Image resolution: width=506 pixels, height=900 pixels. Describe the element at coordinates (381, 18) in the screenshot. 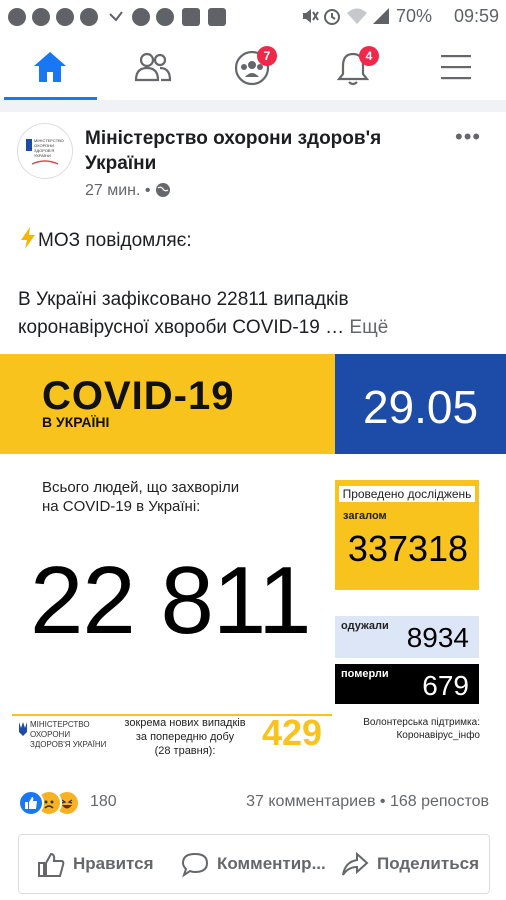

I see `signal-icon` at that location.